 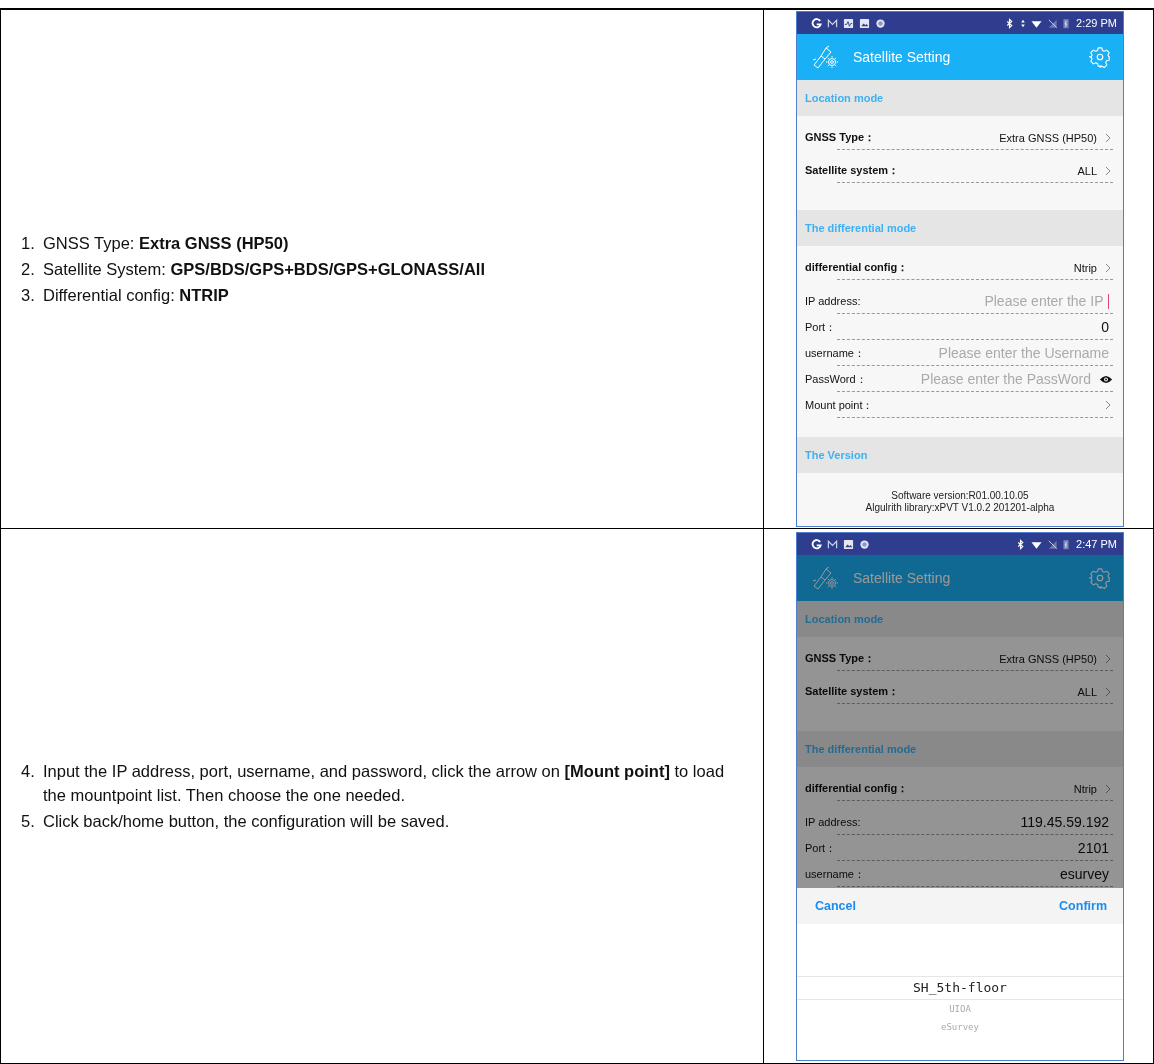 I want to click on step-text: Input the IP address, port, username, and password, click the arrow on [Mount point] to load the mountpoint list. Then choose the one needed., so click(x=384, y=783).